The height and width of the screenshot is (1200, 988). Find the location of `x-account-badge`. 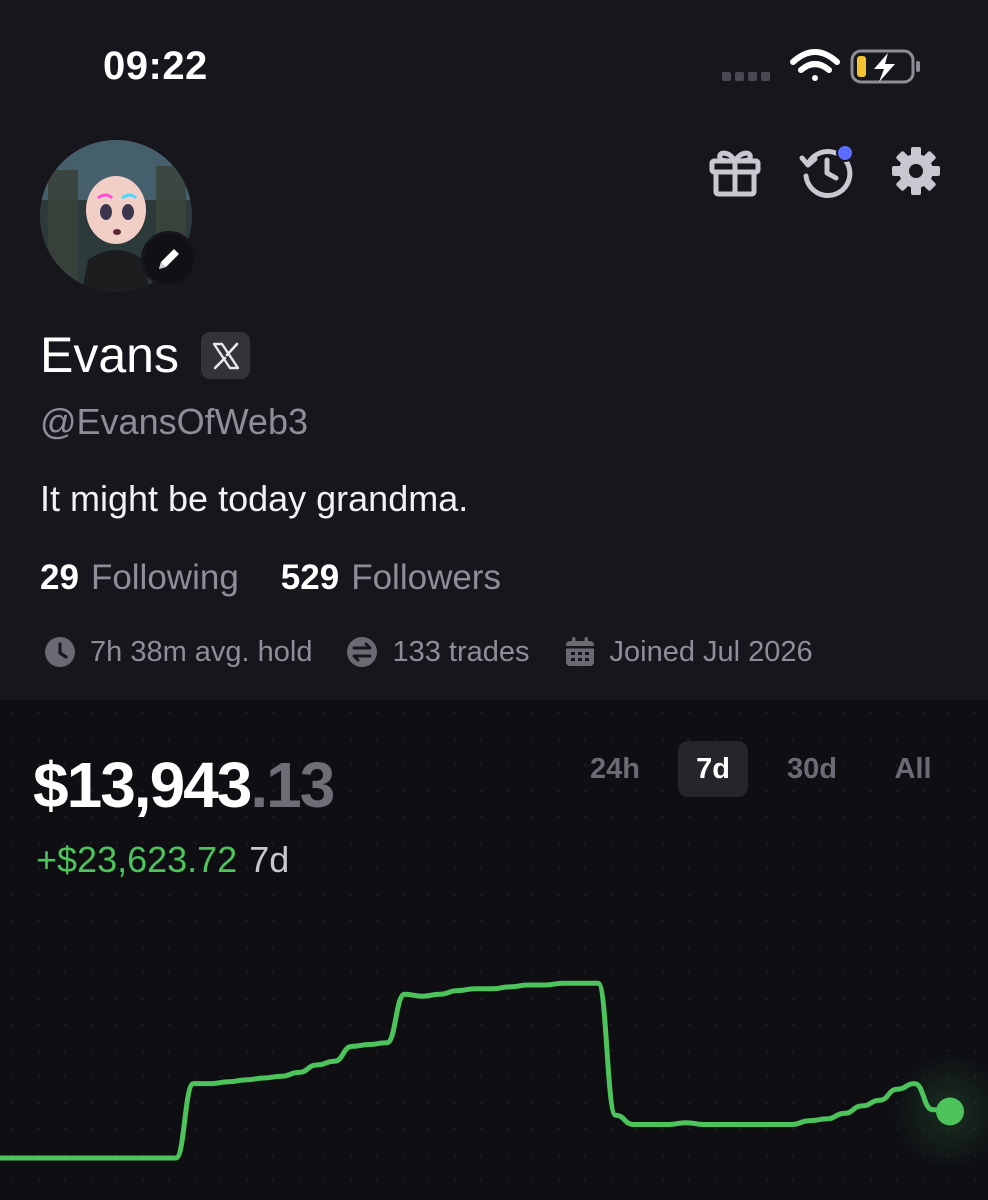

x-account-badge is located at coordinates (225, 355).